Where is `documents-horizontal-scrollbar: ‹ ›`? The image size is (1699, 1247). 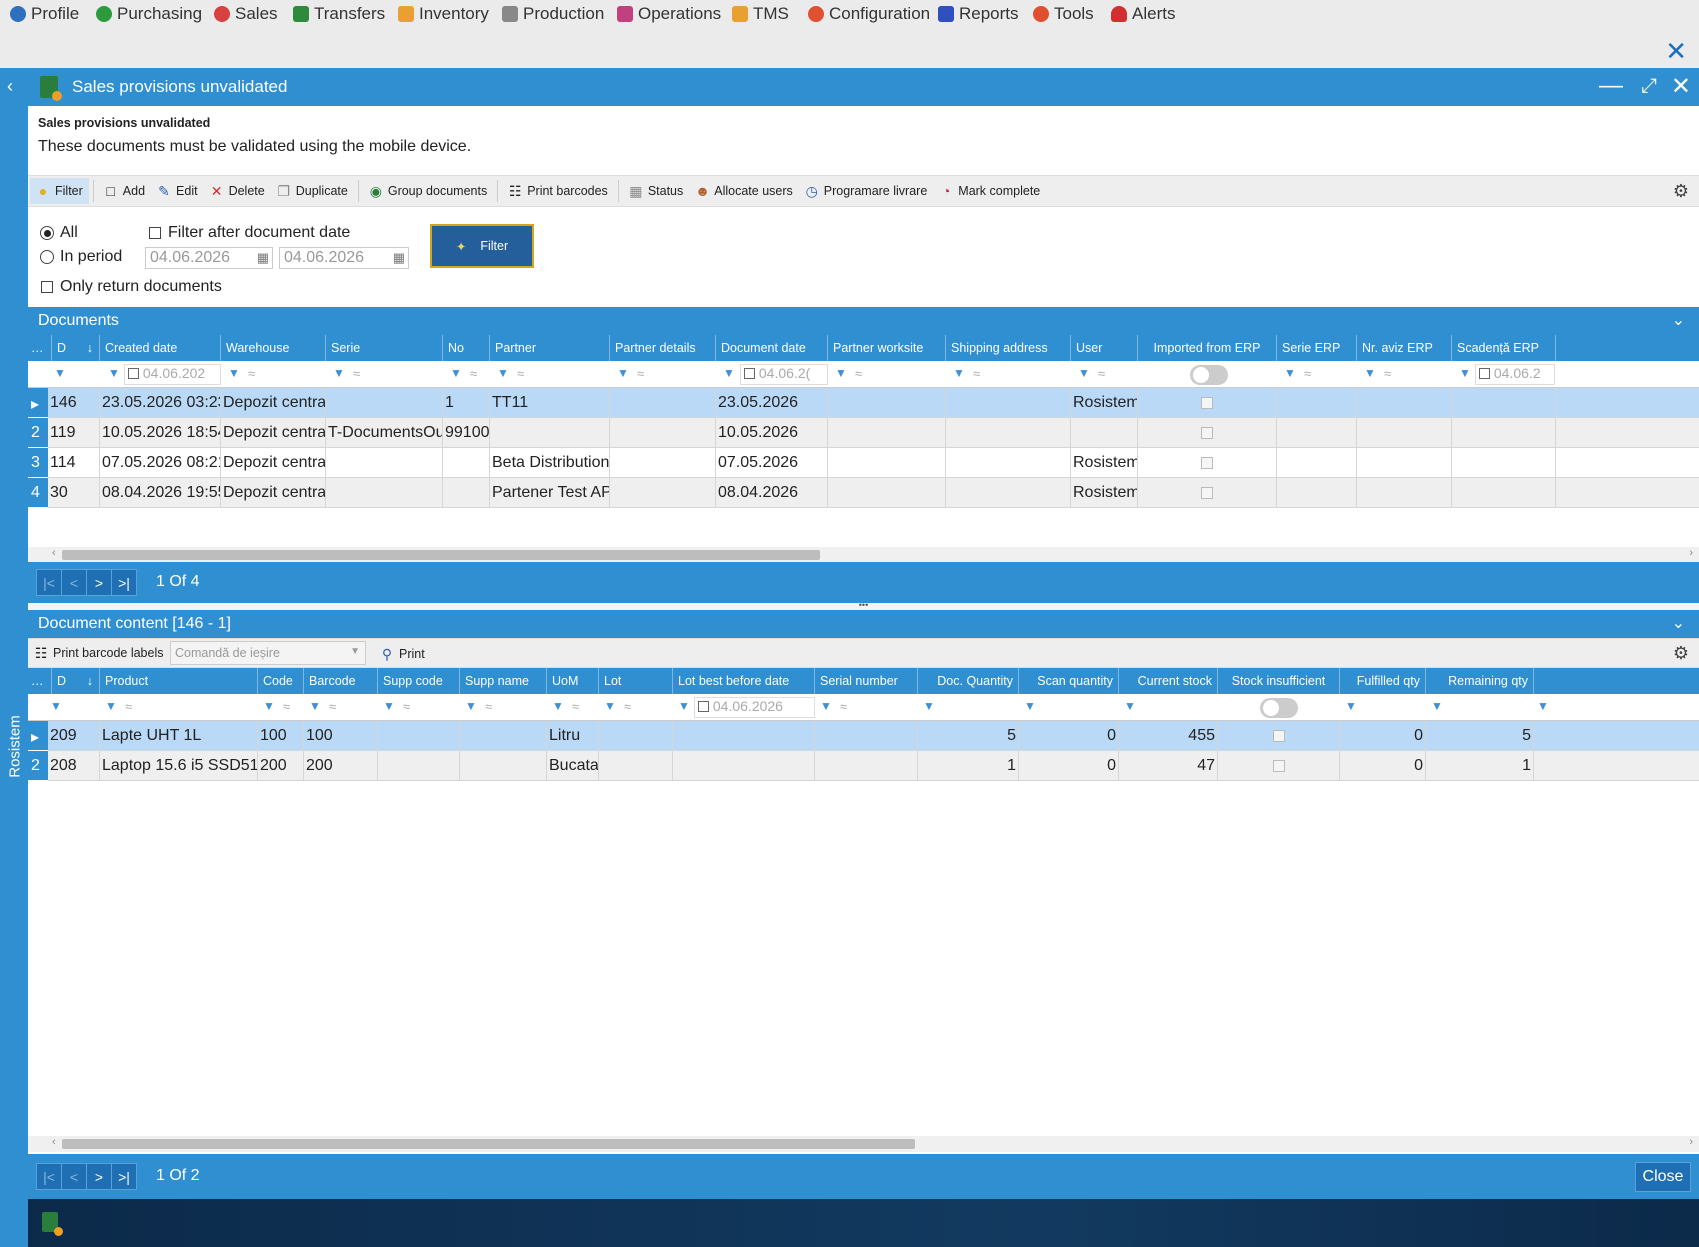
documents-horizontal-scrollbar: ‹ › is located at coordinates (863, 555).